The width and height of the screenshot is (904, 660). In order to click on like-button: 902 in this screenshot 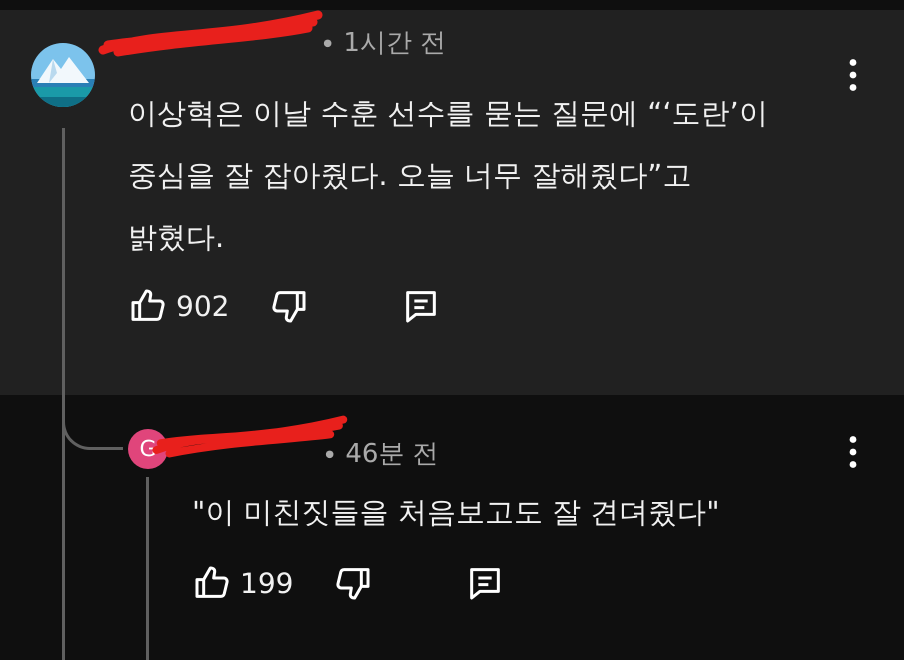, I will do `click(179, 306)`.